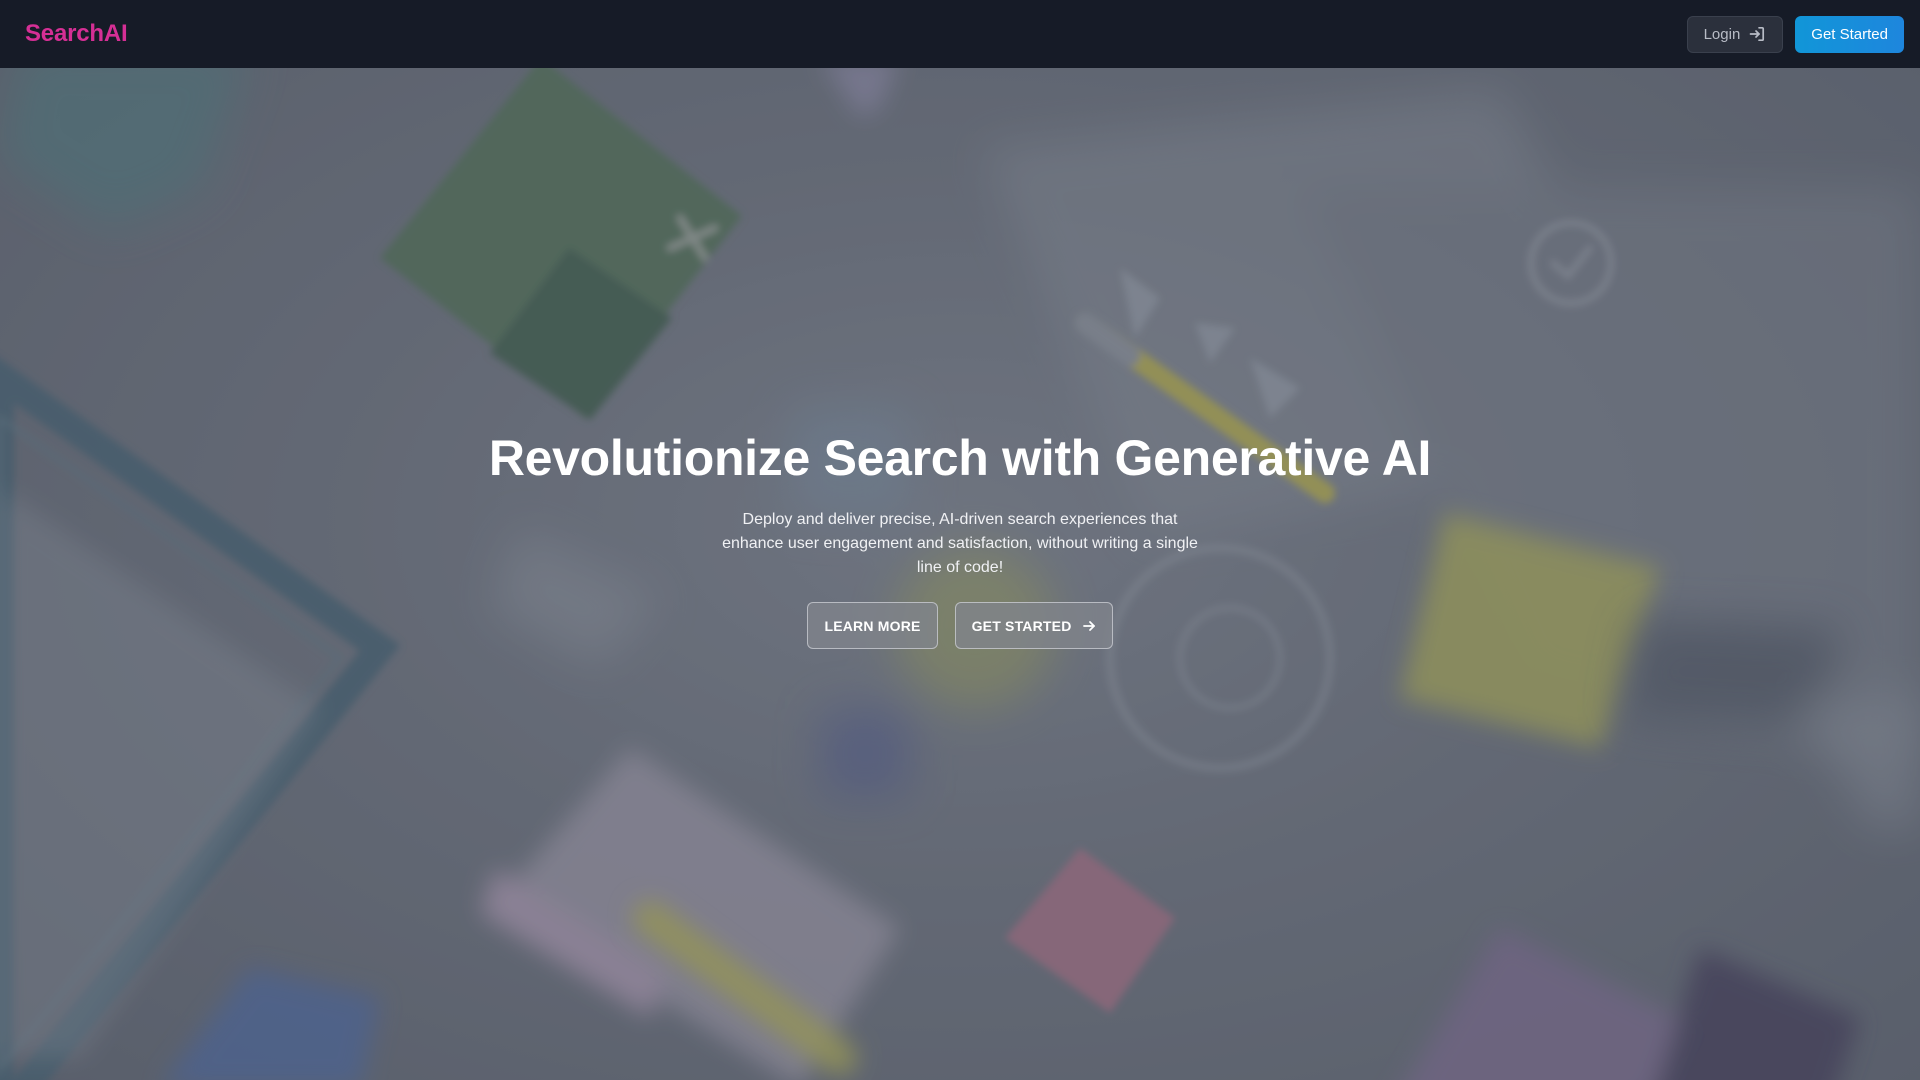 This screenshot has height=1080, width=1920. I want to click on sign-in-icon, so click(1757, 34).